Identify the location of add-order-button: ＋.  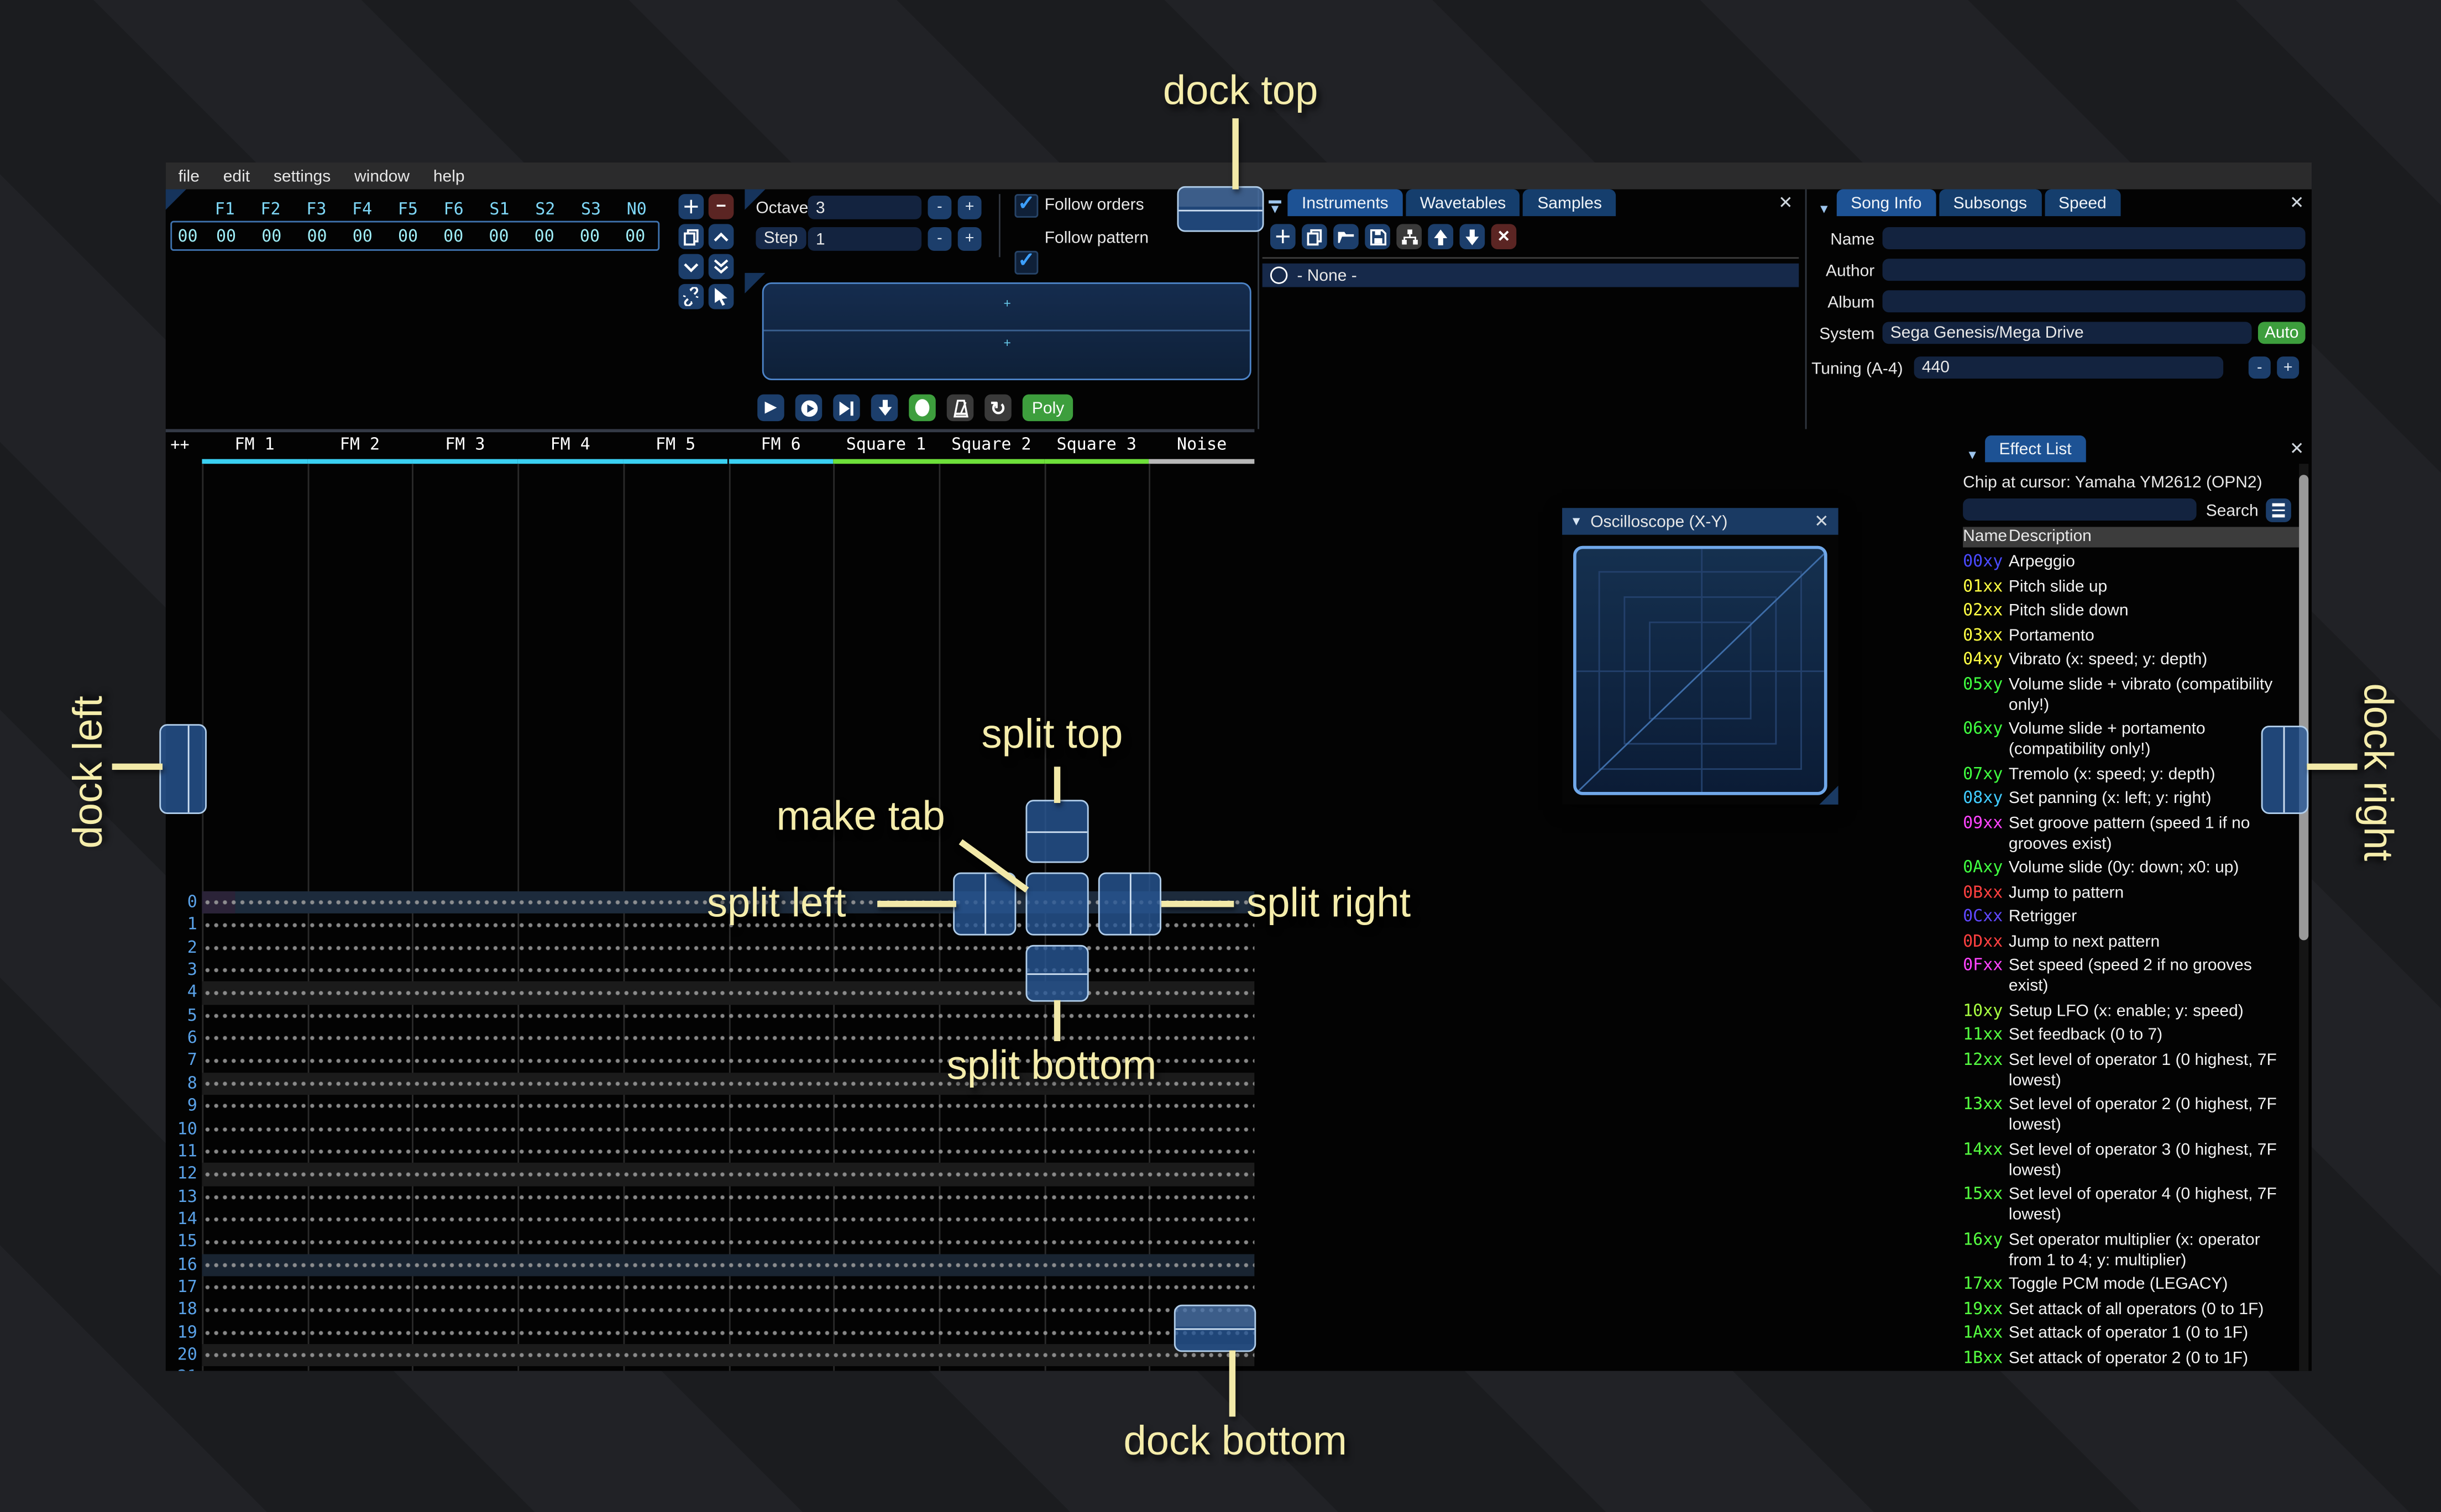
(691, 207).